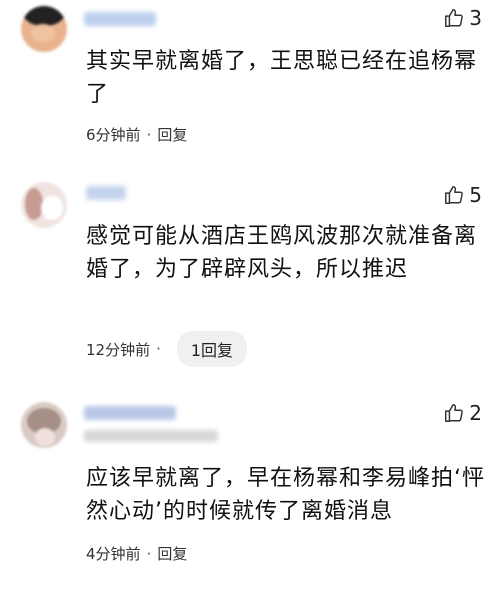 This screenshot has width=500, height=594. I want to click on like-button: 5, so click(462, 195).